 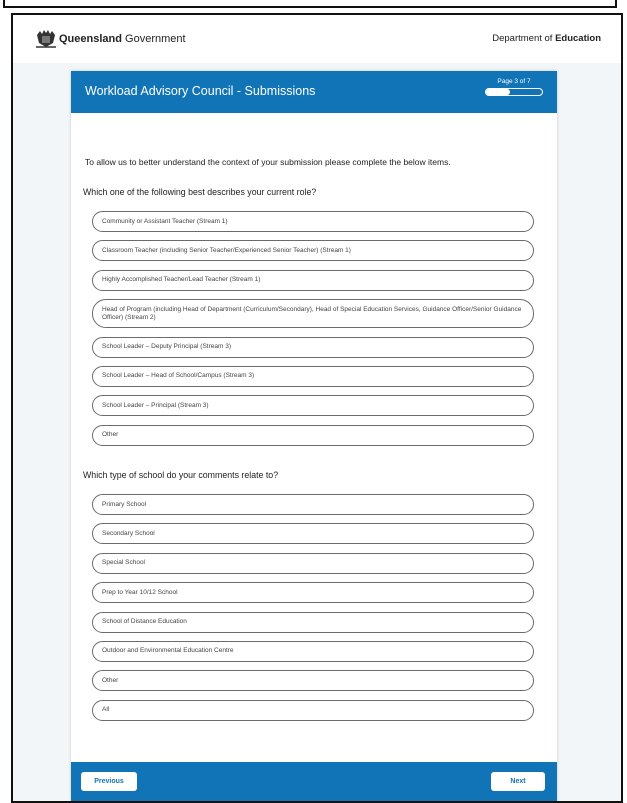 What do you see at coordinates (313, 534) in the screenshot?
I see `school-type-option: Secondary School` at bounding box center [313, 534].